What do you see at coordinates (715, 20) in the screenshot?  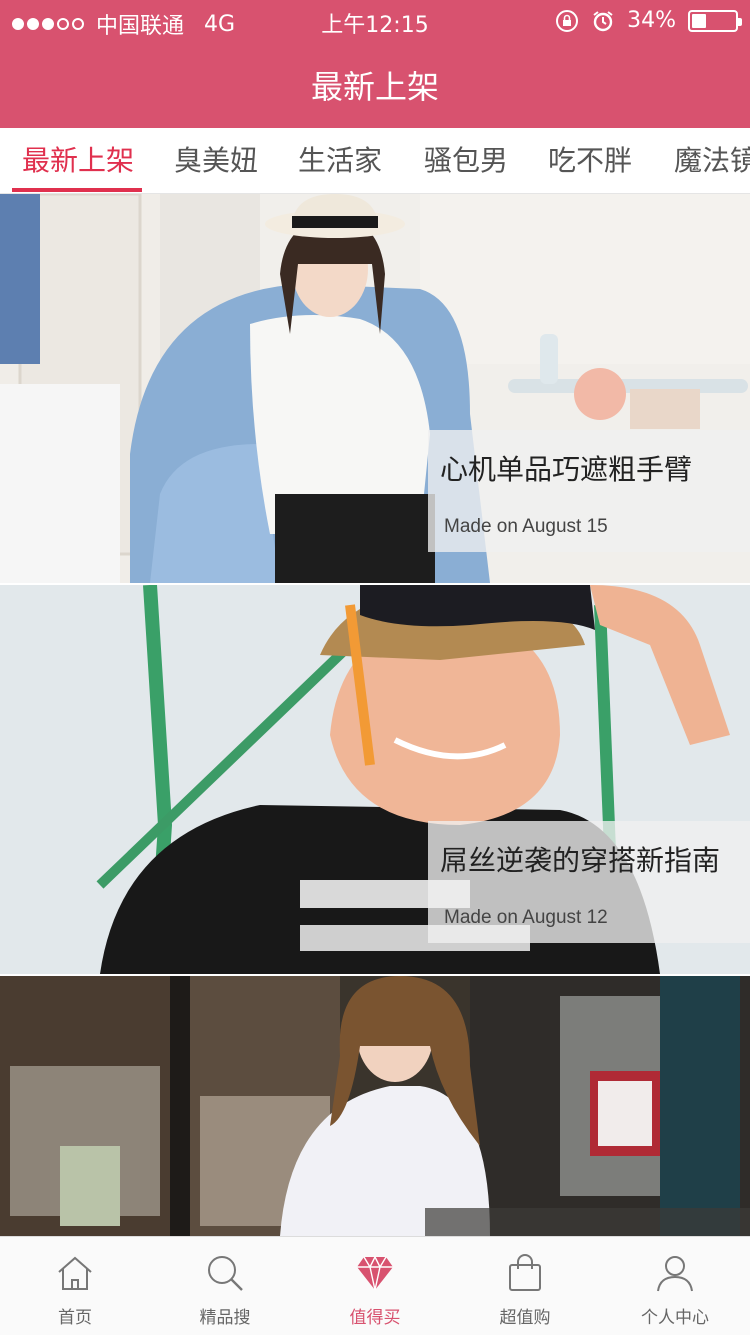 I see `battery-icon` at bounding box center [715, 20].